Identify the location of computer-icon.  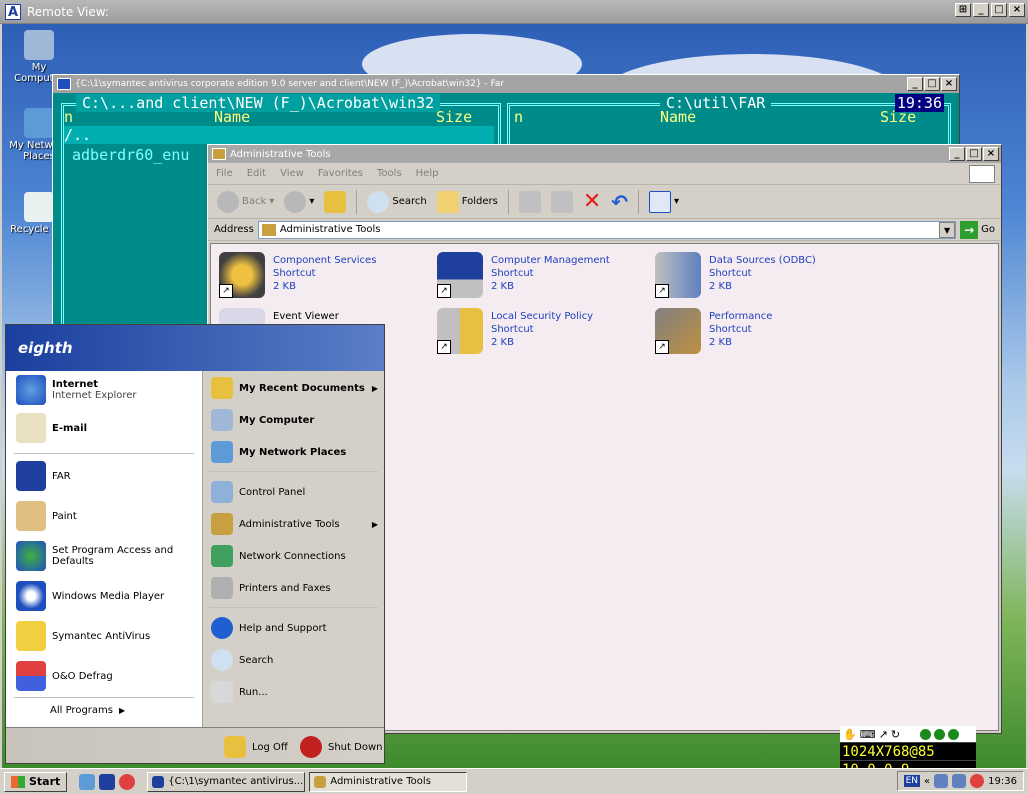
(39, 45).